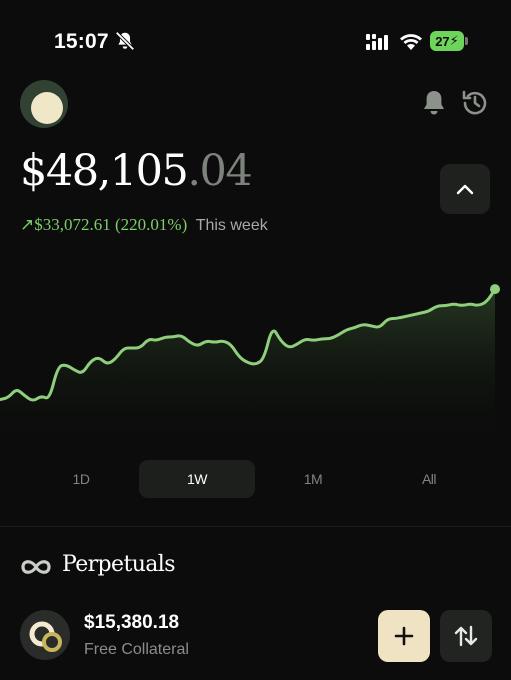 The image size is (511, 680). What do you see at coordinates (44, 104) in the screenshot?
I see `avatar` at bounding box center [44, 104].